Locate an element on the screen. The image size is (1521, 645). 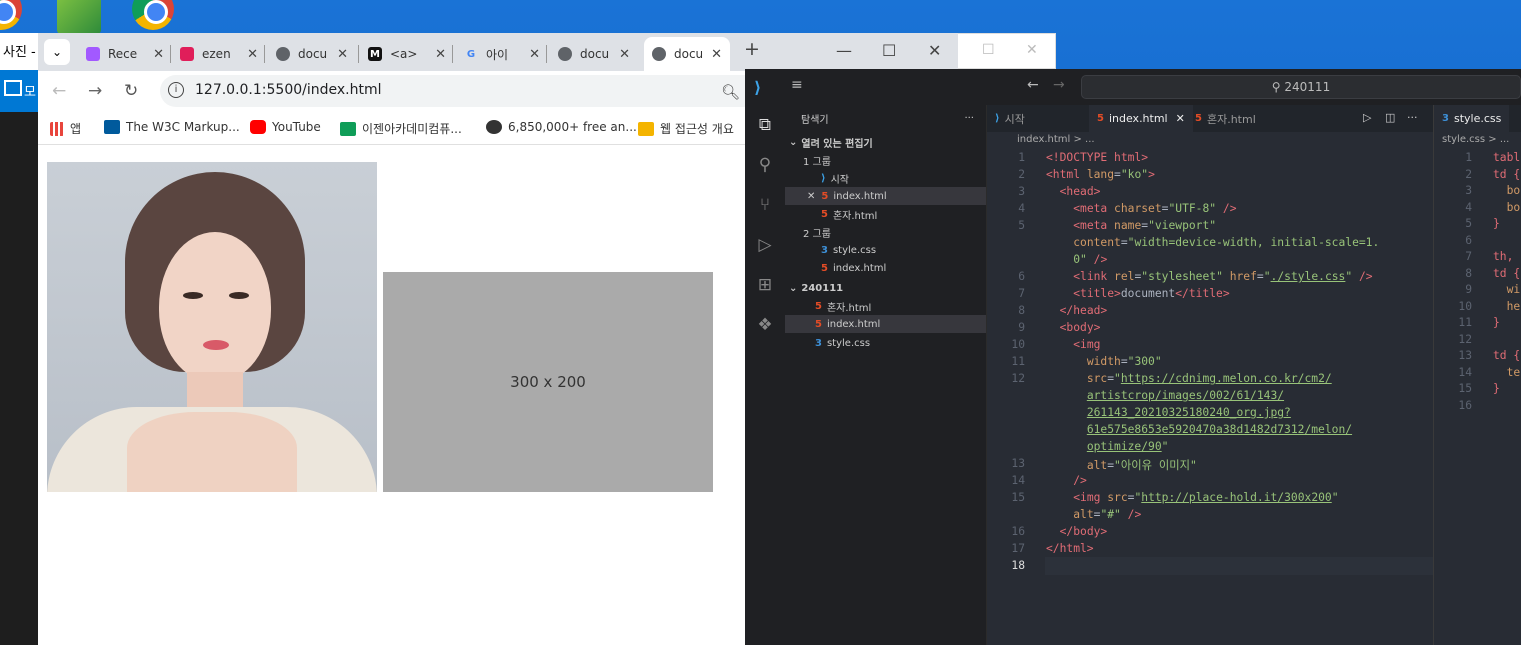
figma-icon: ❖ is located at coordinates (765, 325).